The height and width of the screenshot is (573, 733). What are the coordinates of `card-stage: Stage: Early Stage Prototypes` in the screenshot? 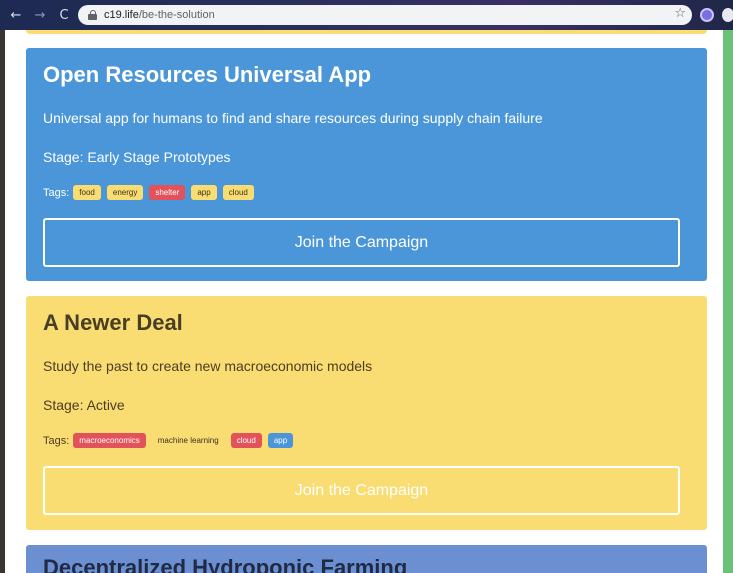 It's located at (137, 157).